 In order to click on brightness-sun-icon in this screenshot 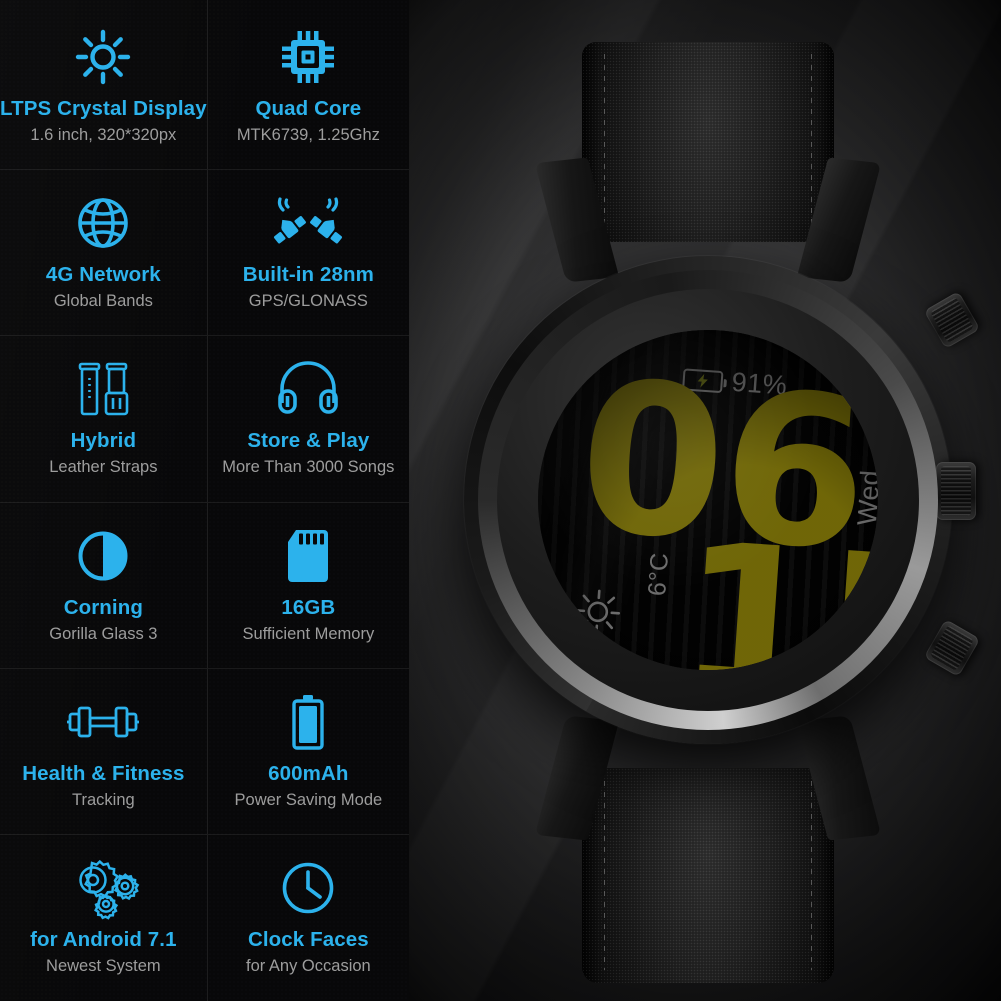, I will do `click(103, 57)`.